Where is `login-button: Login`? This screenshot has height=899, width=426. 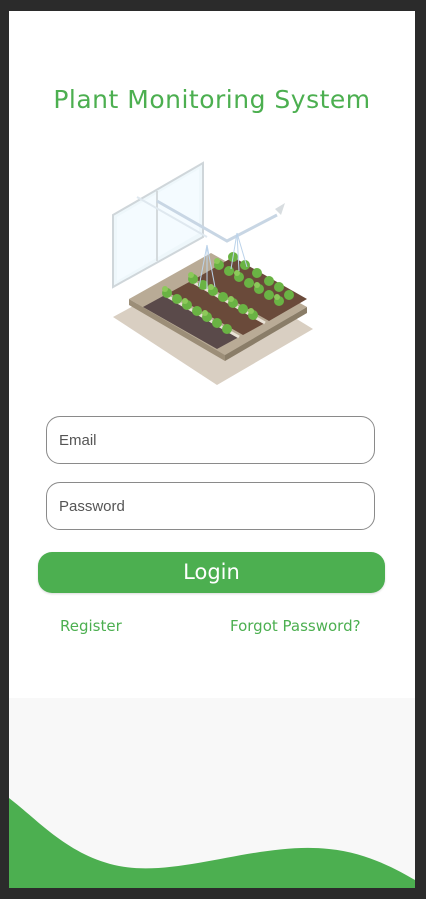
login-button: Login is located at coordinates (211, 572).